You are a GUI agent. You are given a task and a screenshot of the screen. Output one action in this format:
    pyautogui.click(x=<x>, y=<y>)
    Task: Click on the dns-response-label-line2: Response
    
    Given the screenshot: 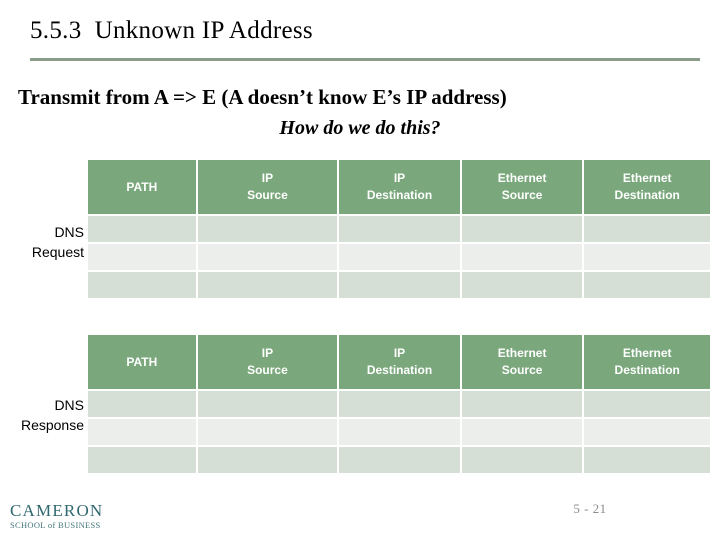 What is the action you would take?
    pyautogui.click(x=52, y=425)
    